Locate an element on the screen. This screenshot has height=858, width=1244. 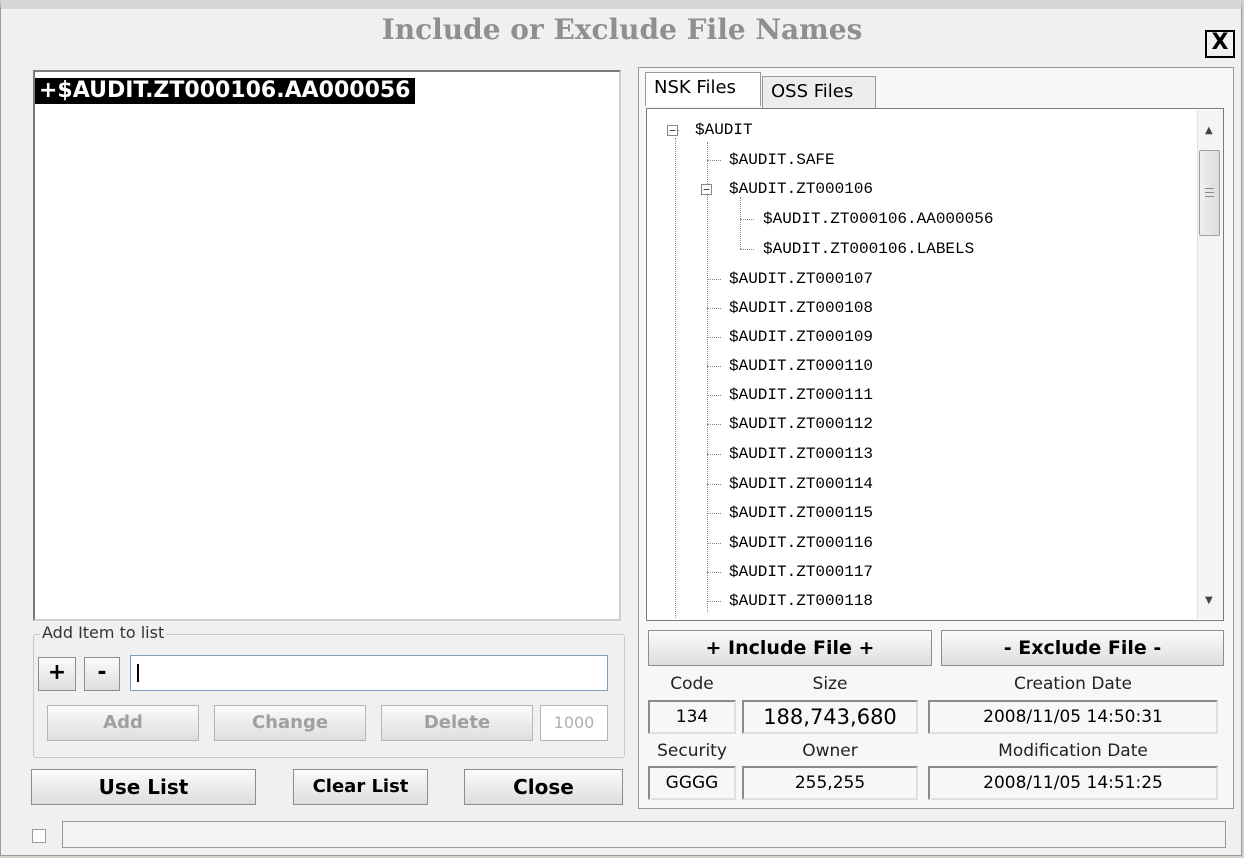
scroll-up-icon: ▲ is located at coordinates (1209, 130).